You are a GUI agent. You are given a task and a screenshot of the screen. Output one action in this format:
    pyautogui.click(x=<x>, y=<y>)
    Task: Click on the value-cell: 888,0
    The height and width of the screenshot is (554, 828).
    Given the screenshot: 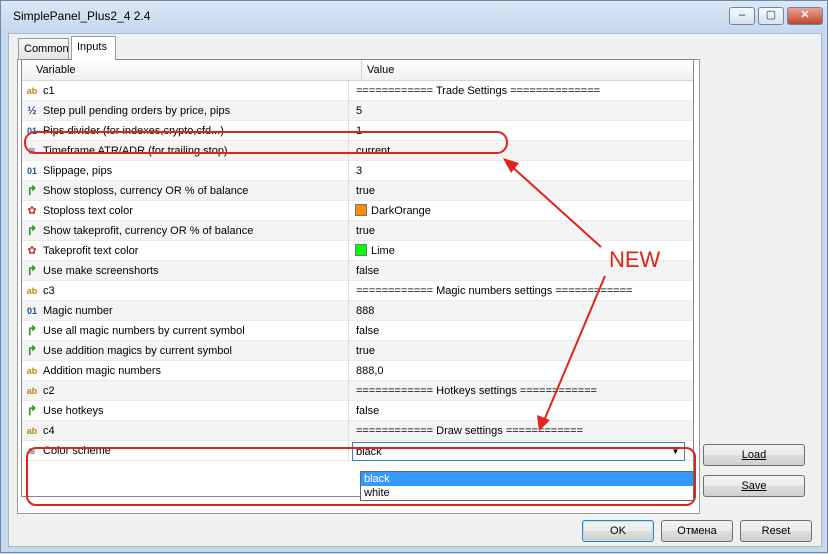 What is the action you would take?
    pyautogui.click(x=521, y=371)
    